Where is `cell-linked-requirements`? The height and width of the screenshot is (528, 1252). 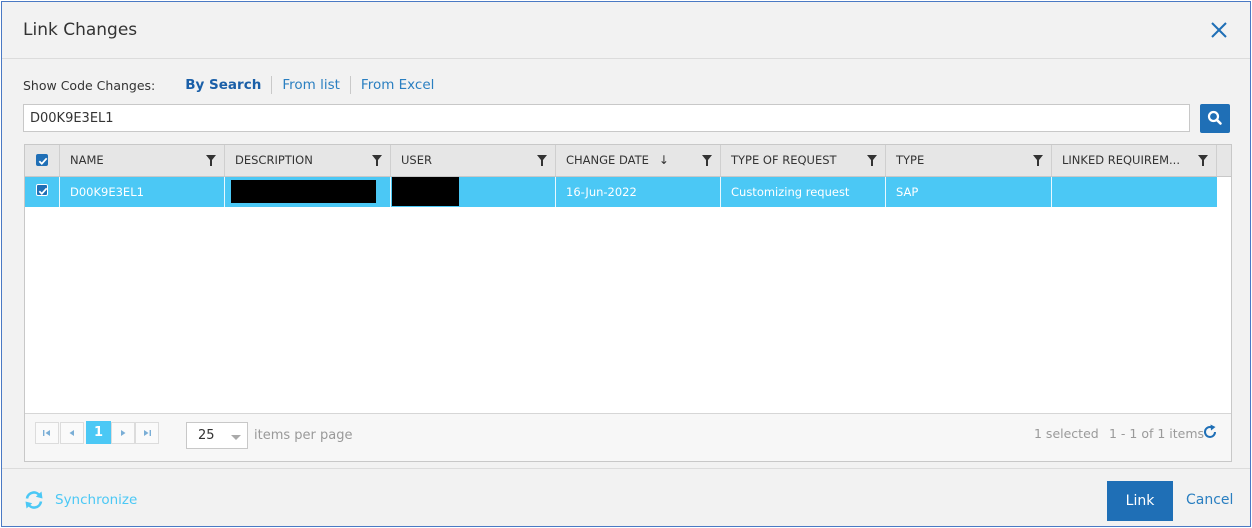 cell-linked-requirements is located at coordinates (1134, 192).